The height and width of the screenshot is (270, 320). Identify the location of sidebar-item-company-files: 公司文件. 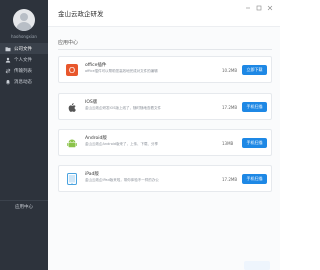
(24, 48).